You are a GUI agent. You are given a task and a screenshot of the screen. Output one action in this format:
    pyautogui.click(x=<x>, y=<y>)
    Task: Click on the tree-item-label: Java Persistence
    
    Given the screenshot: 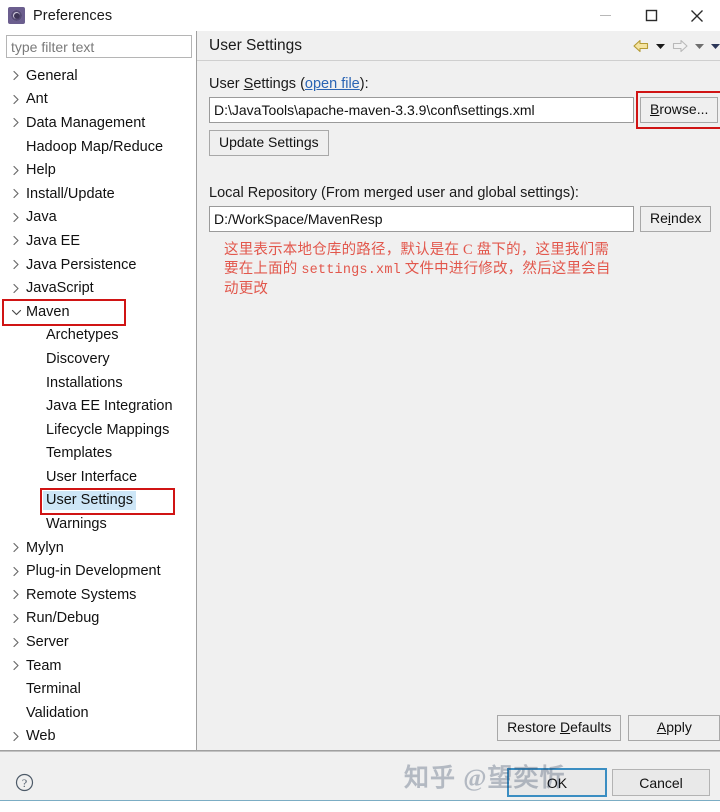 What is the action you would take?
    pyautogui.click(x=81, y=264)
    